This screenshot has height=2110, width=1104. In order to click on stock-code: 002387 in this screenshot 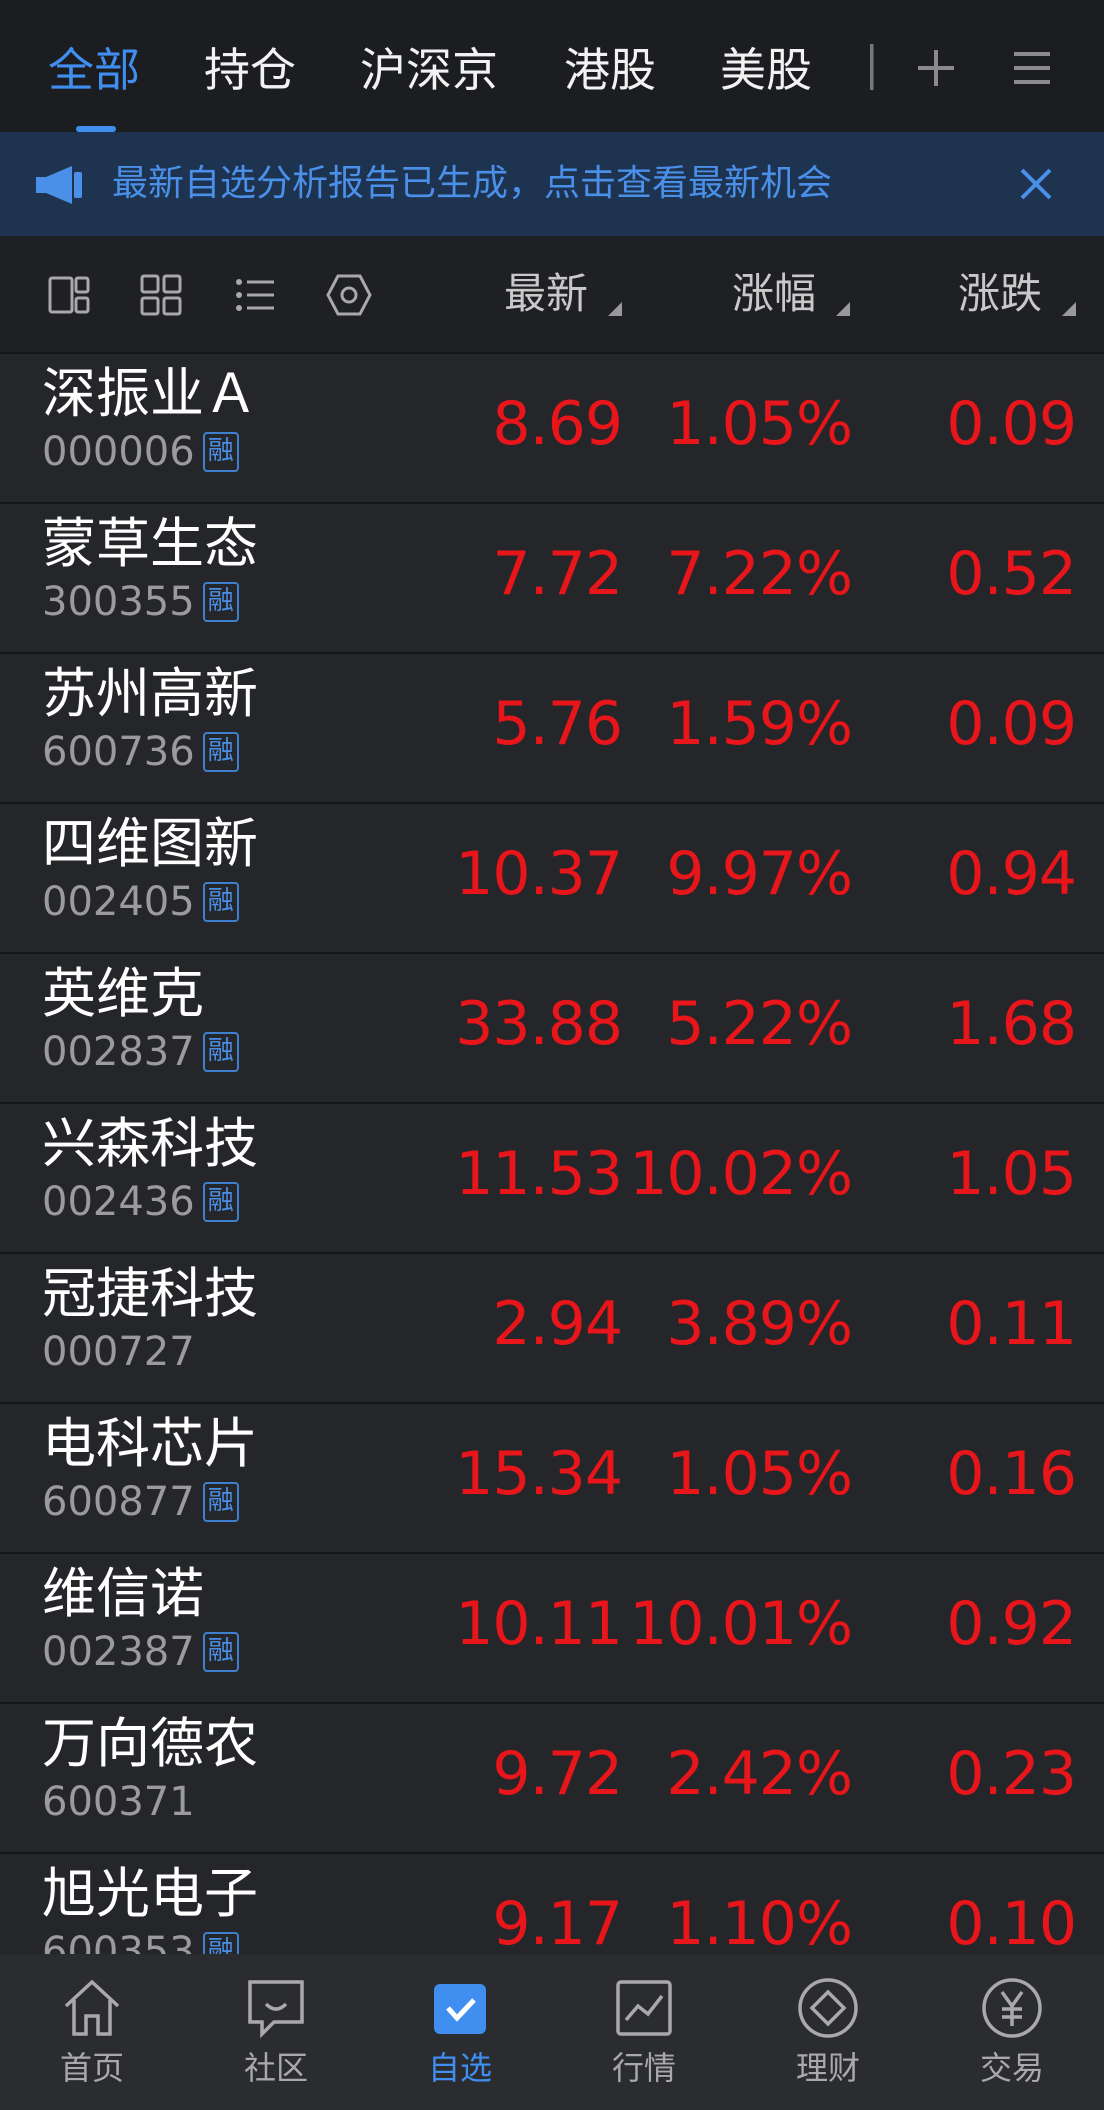, I will do `click(118, 1652)`.